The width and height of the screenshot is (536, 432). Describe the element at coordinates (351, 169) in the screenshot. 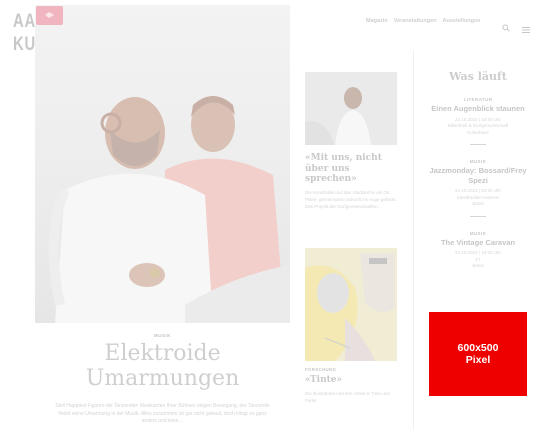

I see `article-card-title: «Mit uns, nicht über uns sprechen»` at that location.